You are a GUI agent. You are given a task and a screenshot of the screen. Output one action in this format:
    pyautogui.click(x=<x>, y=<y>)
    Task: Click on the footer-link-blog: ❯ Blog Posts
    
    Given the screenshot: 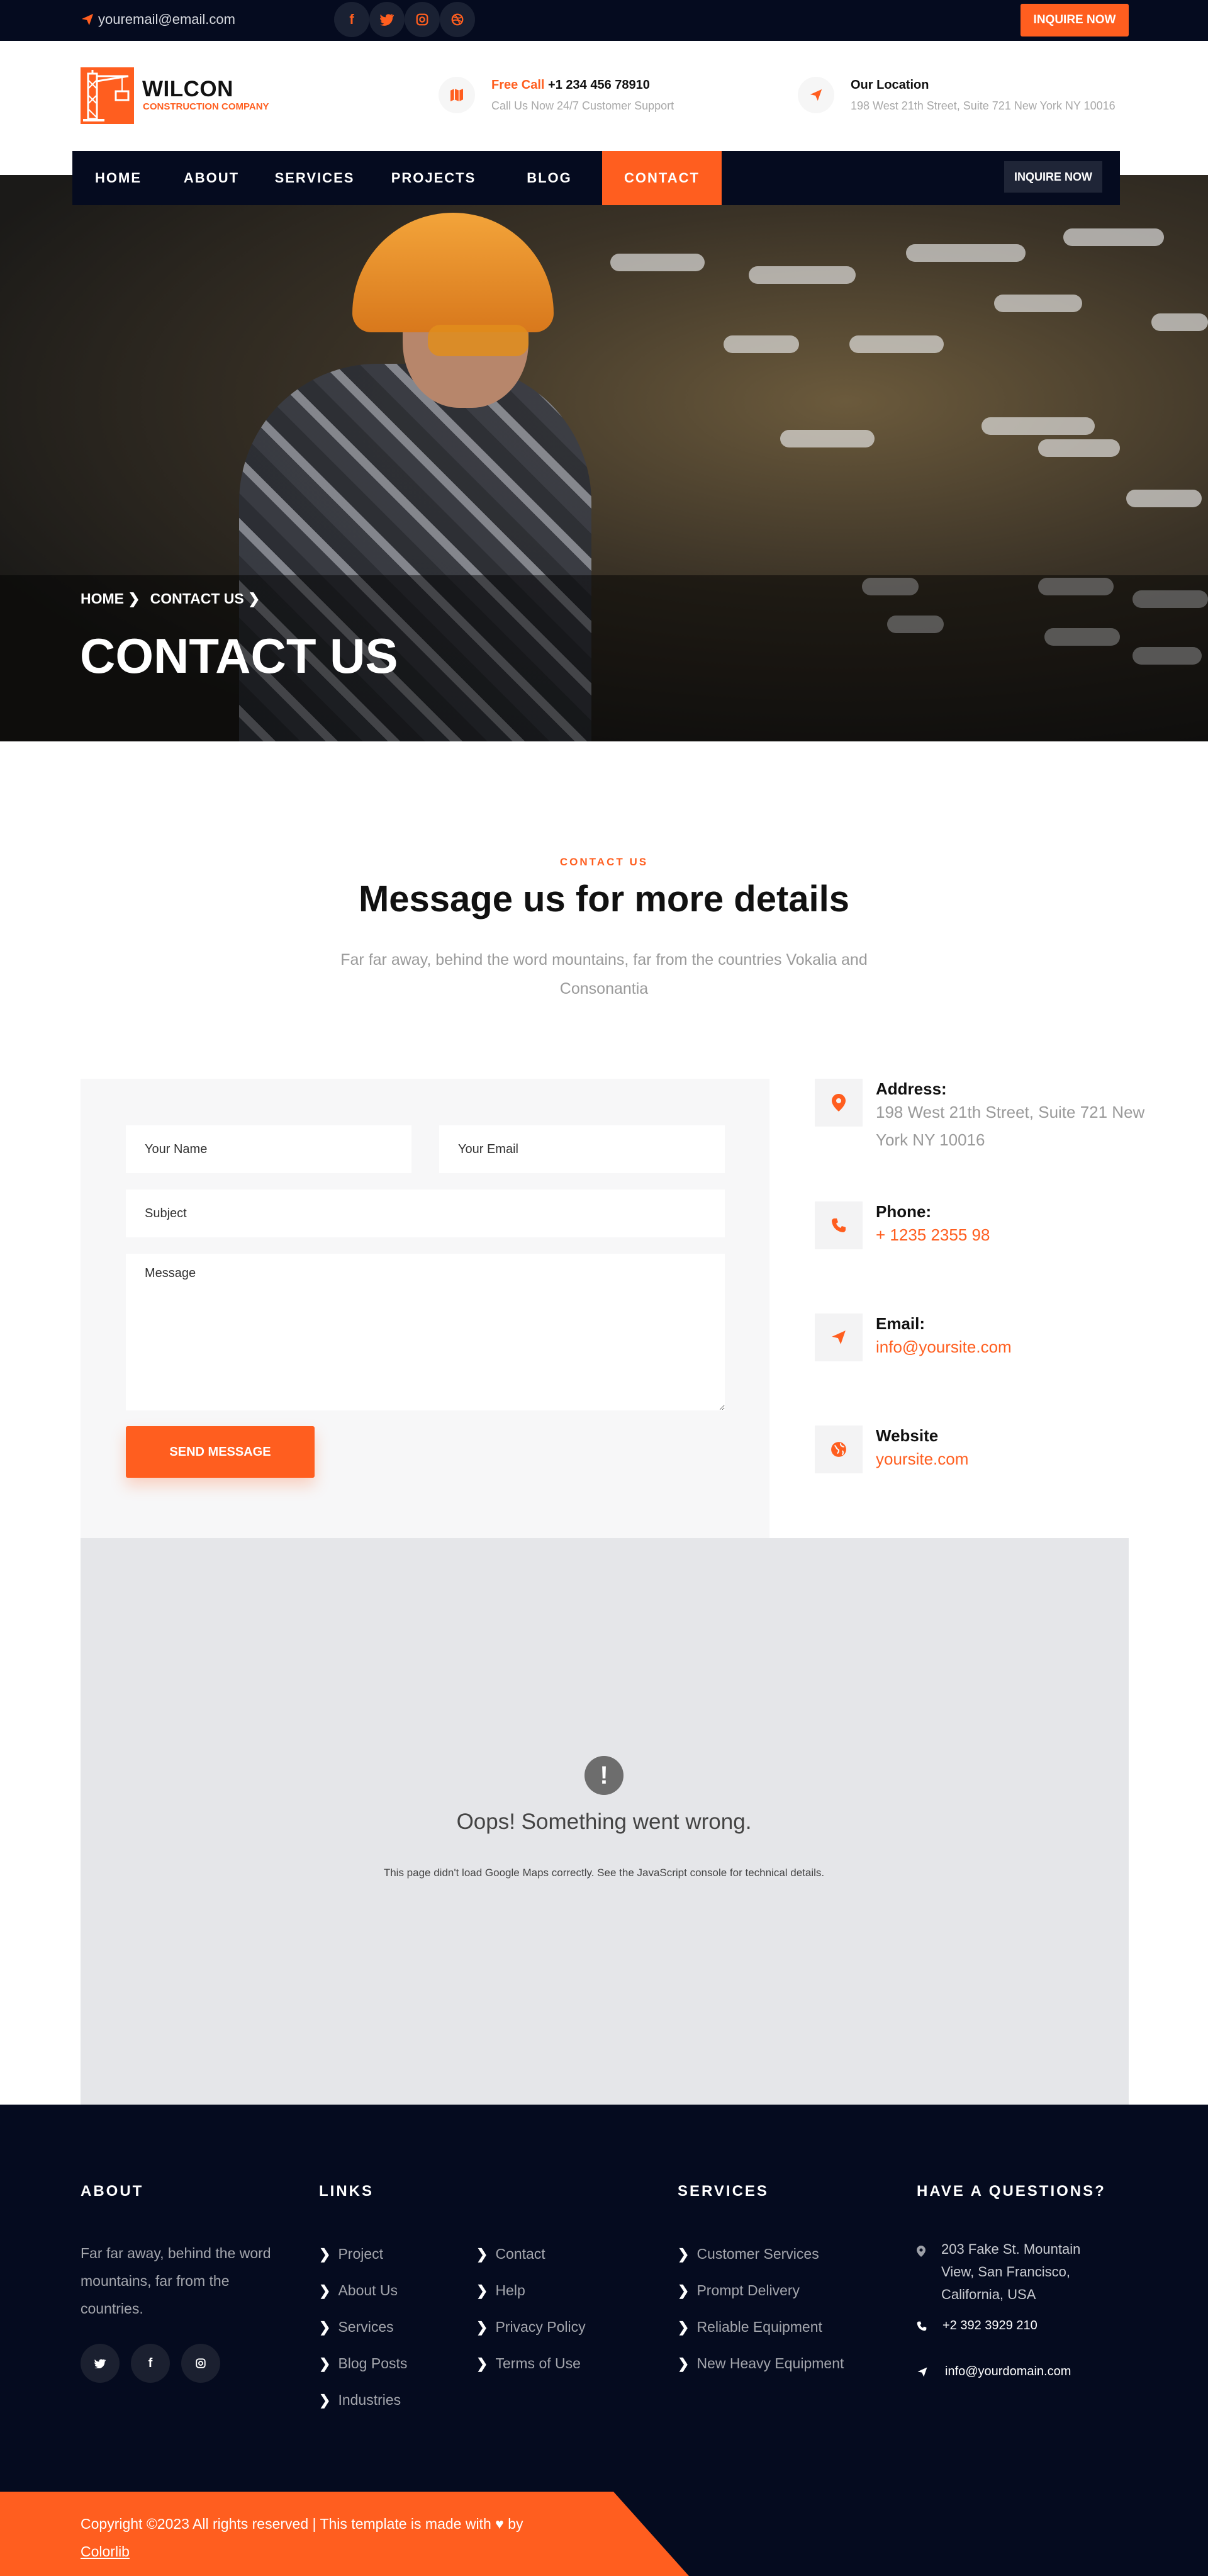 What is the action you would take?
    pyautogui.click(x=363, y=2363)
    